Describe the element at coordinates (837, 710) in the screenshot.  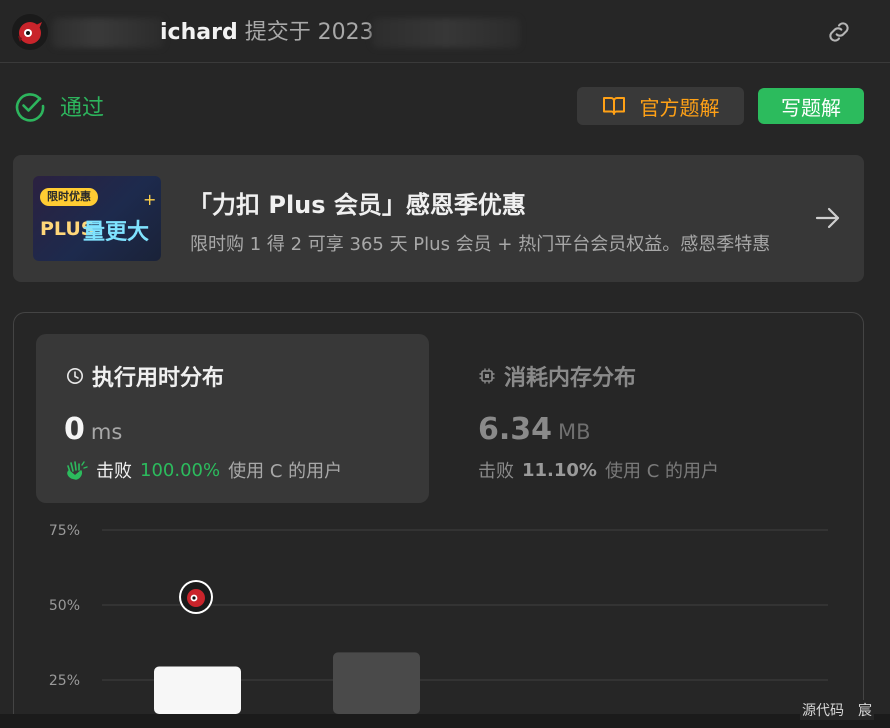
I see `footer-label: 源代码 宸` at that location.